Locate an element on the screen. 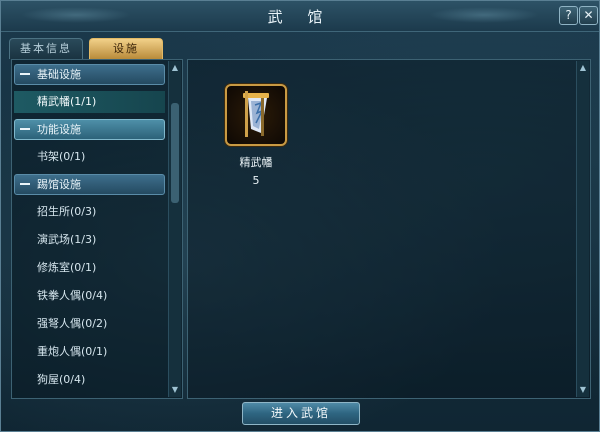  category-challenge-facilities: 踢馆设施 is located at coordinates (89, 184).